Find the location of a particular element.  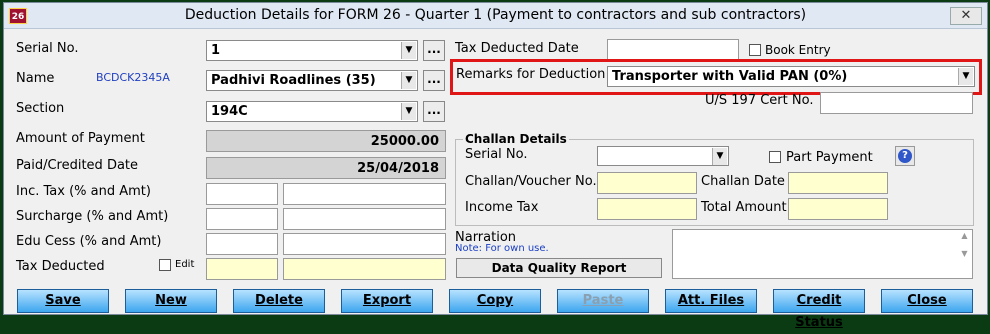

name-select: Padhivi Roadlines (35) ▼ is located at coordinates (312, 80).